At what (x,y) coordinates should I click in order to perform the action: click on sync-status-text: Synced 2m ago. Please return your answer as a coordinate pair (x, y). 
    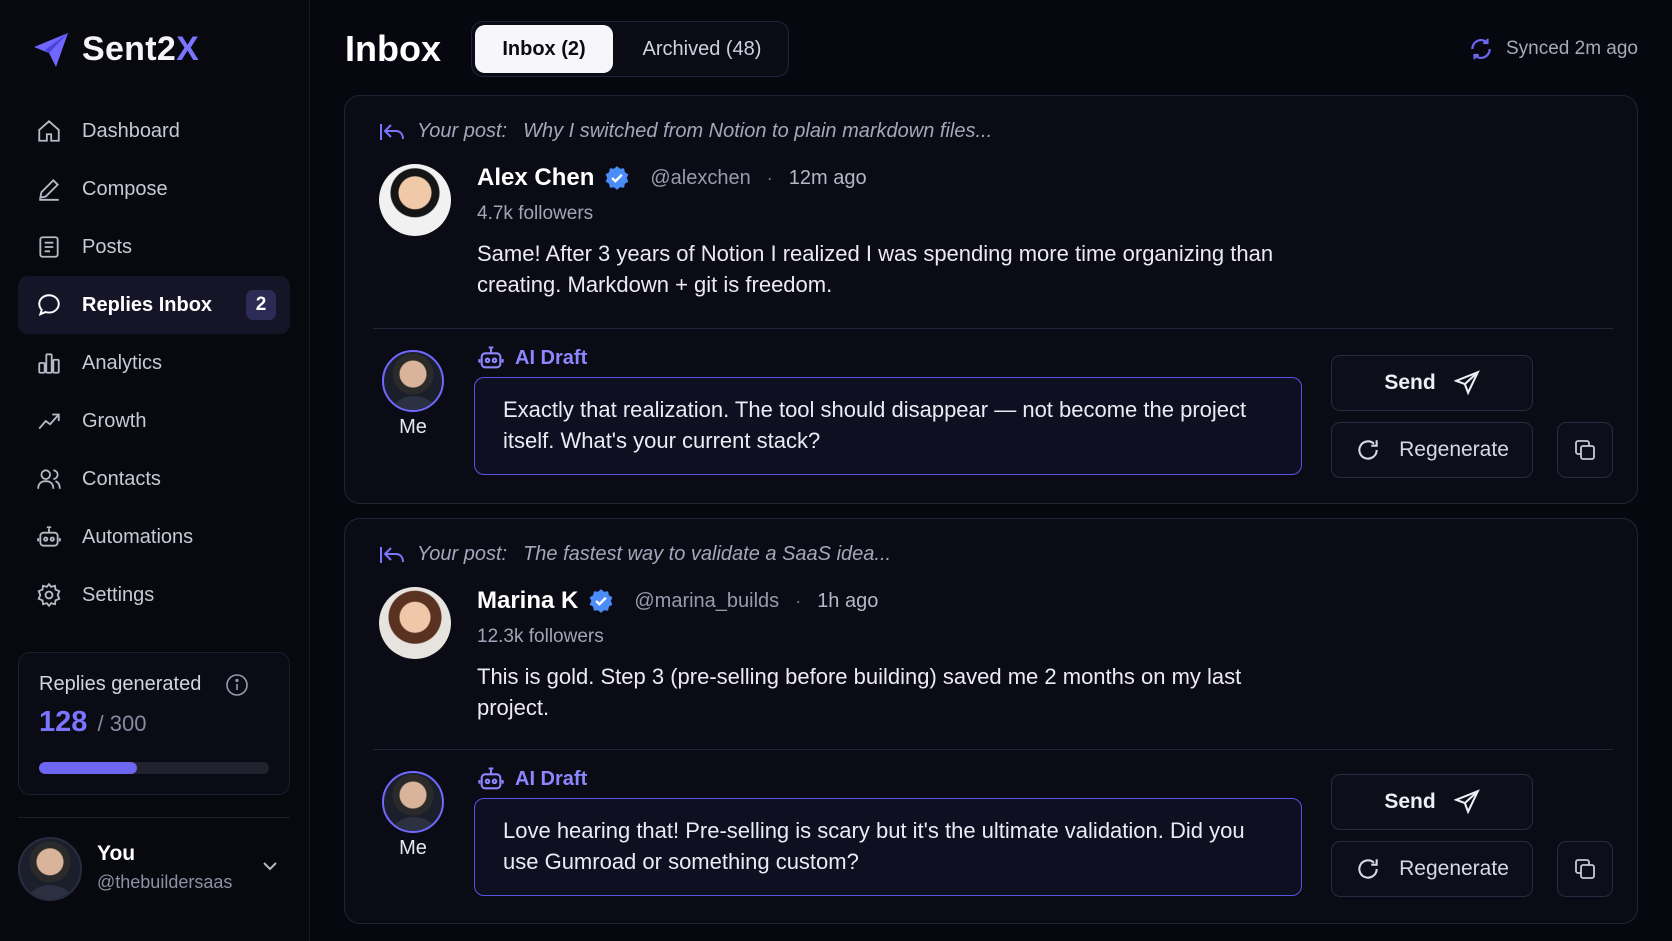
    Looking at the image, I should click on (1571, 48).